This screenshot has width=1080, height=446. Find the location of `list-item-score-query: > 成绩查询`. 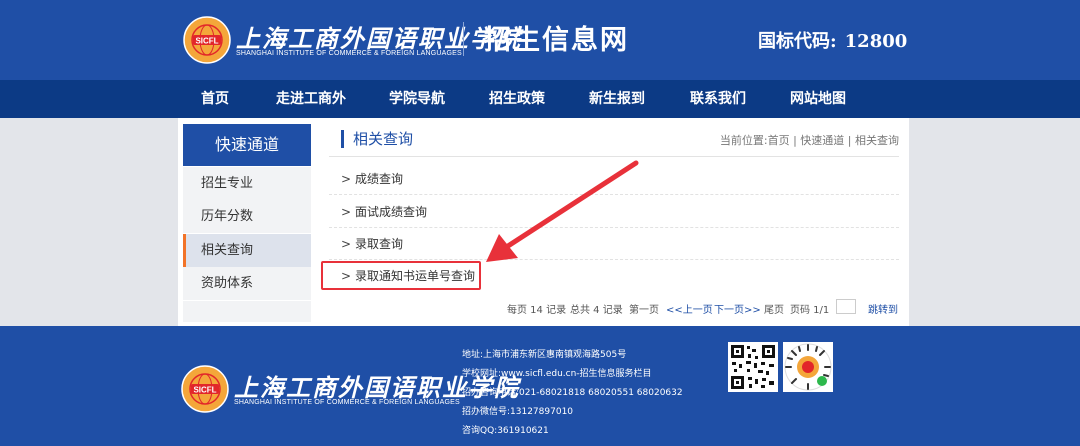

list-item-score-query: > 成绩查询 is located at coordinates (614, 179).